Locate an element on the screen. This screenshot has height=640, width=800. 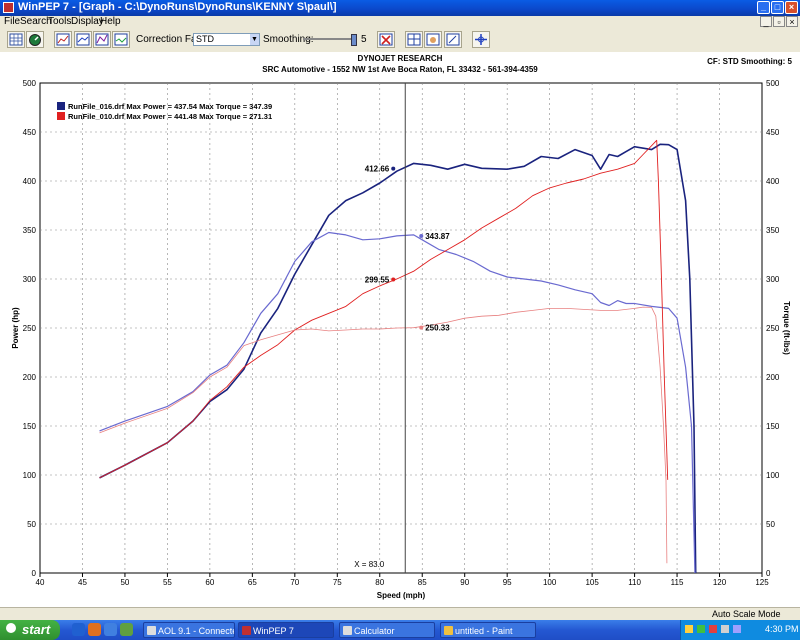
task-winpep: WinPEP 7 is located at coordinates (286, 630).